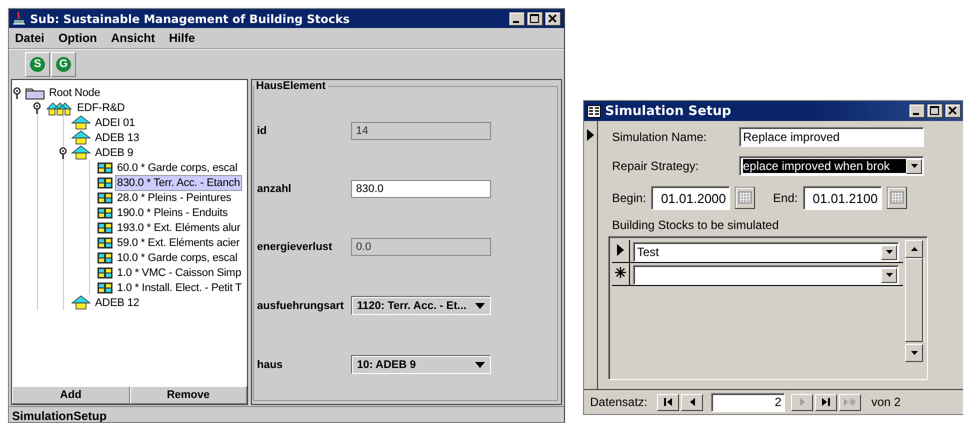 Image resolution: width=964 pixels, height=423 pixels. Describe the element at coordinates (71, 395) in the screenshot. I see `tree-button: Add` at that location.